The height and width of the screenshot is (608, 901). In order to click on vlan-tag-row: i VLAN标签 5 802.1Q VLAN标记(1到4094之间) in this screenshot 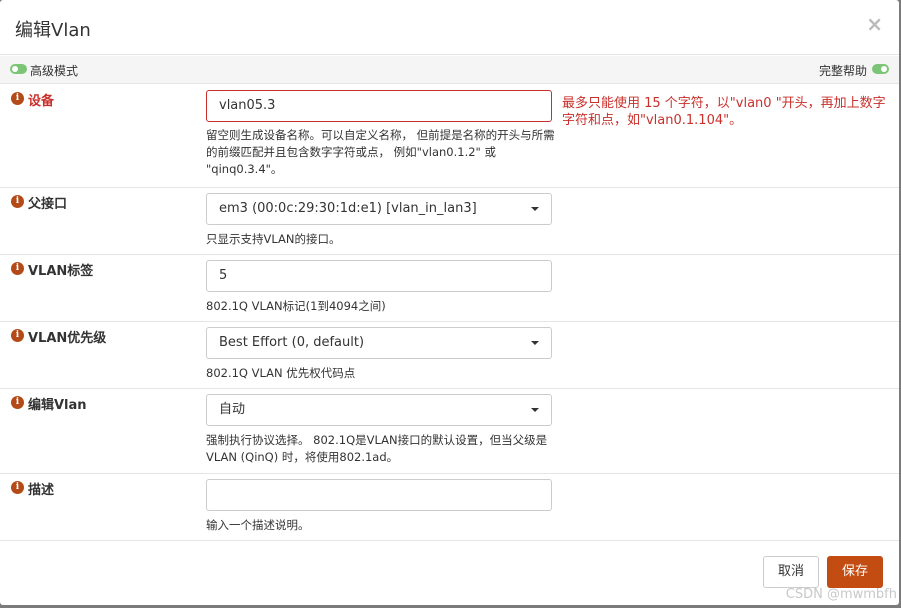, I will do `click(449, 288)`.